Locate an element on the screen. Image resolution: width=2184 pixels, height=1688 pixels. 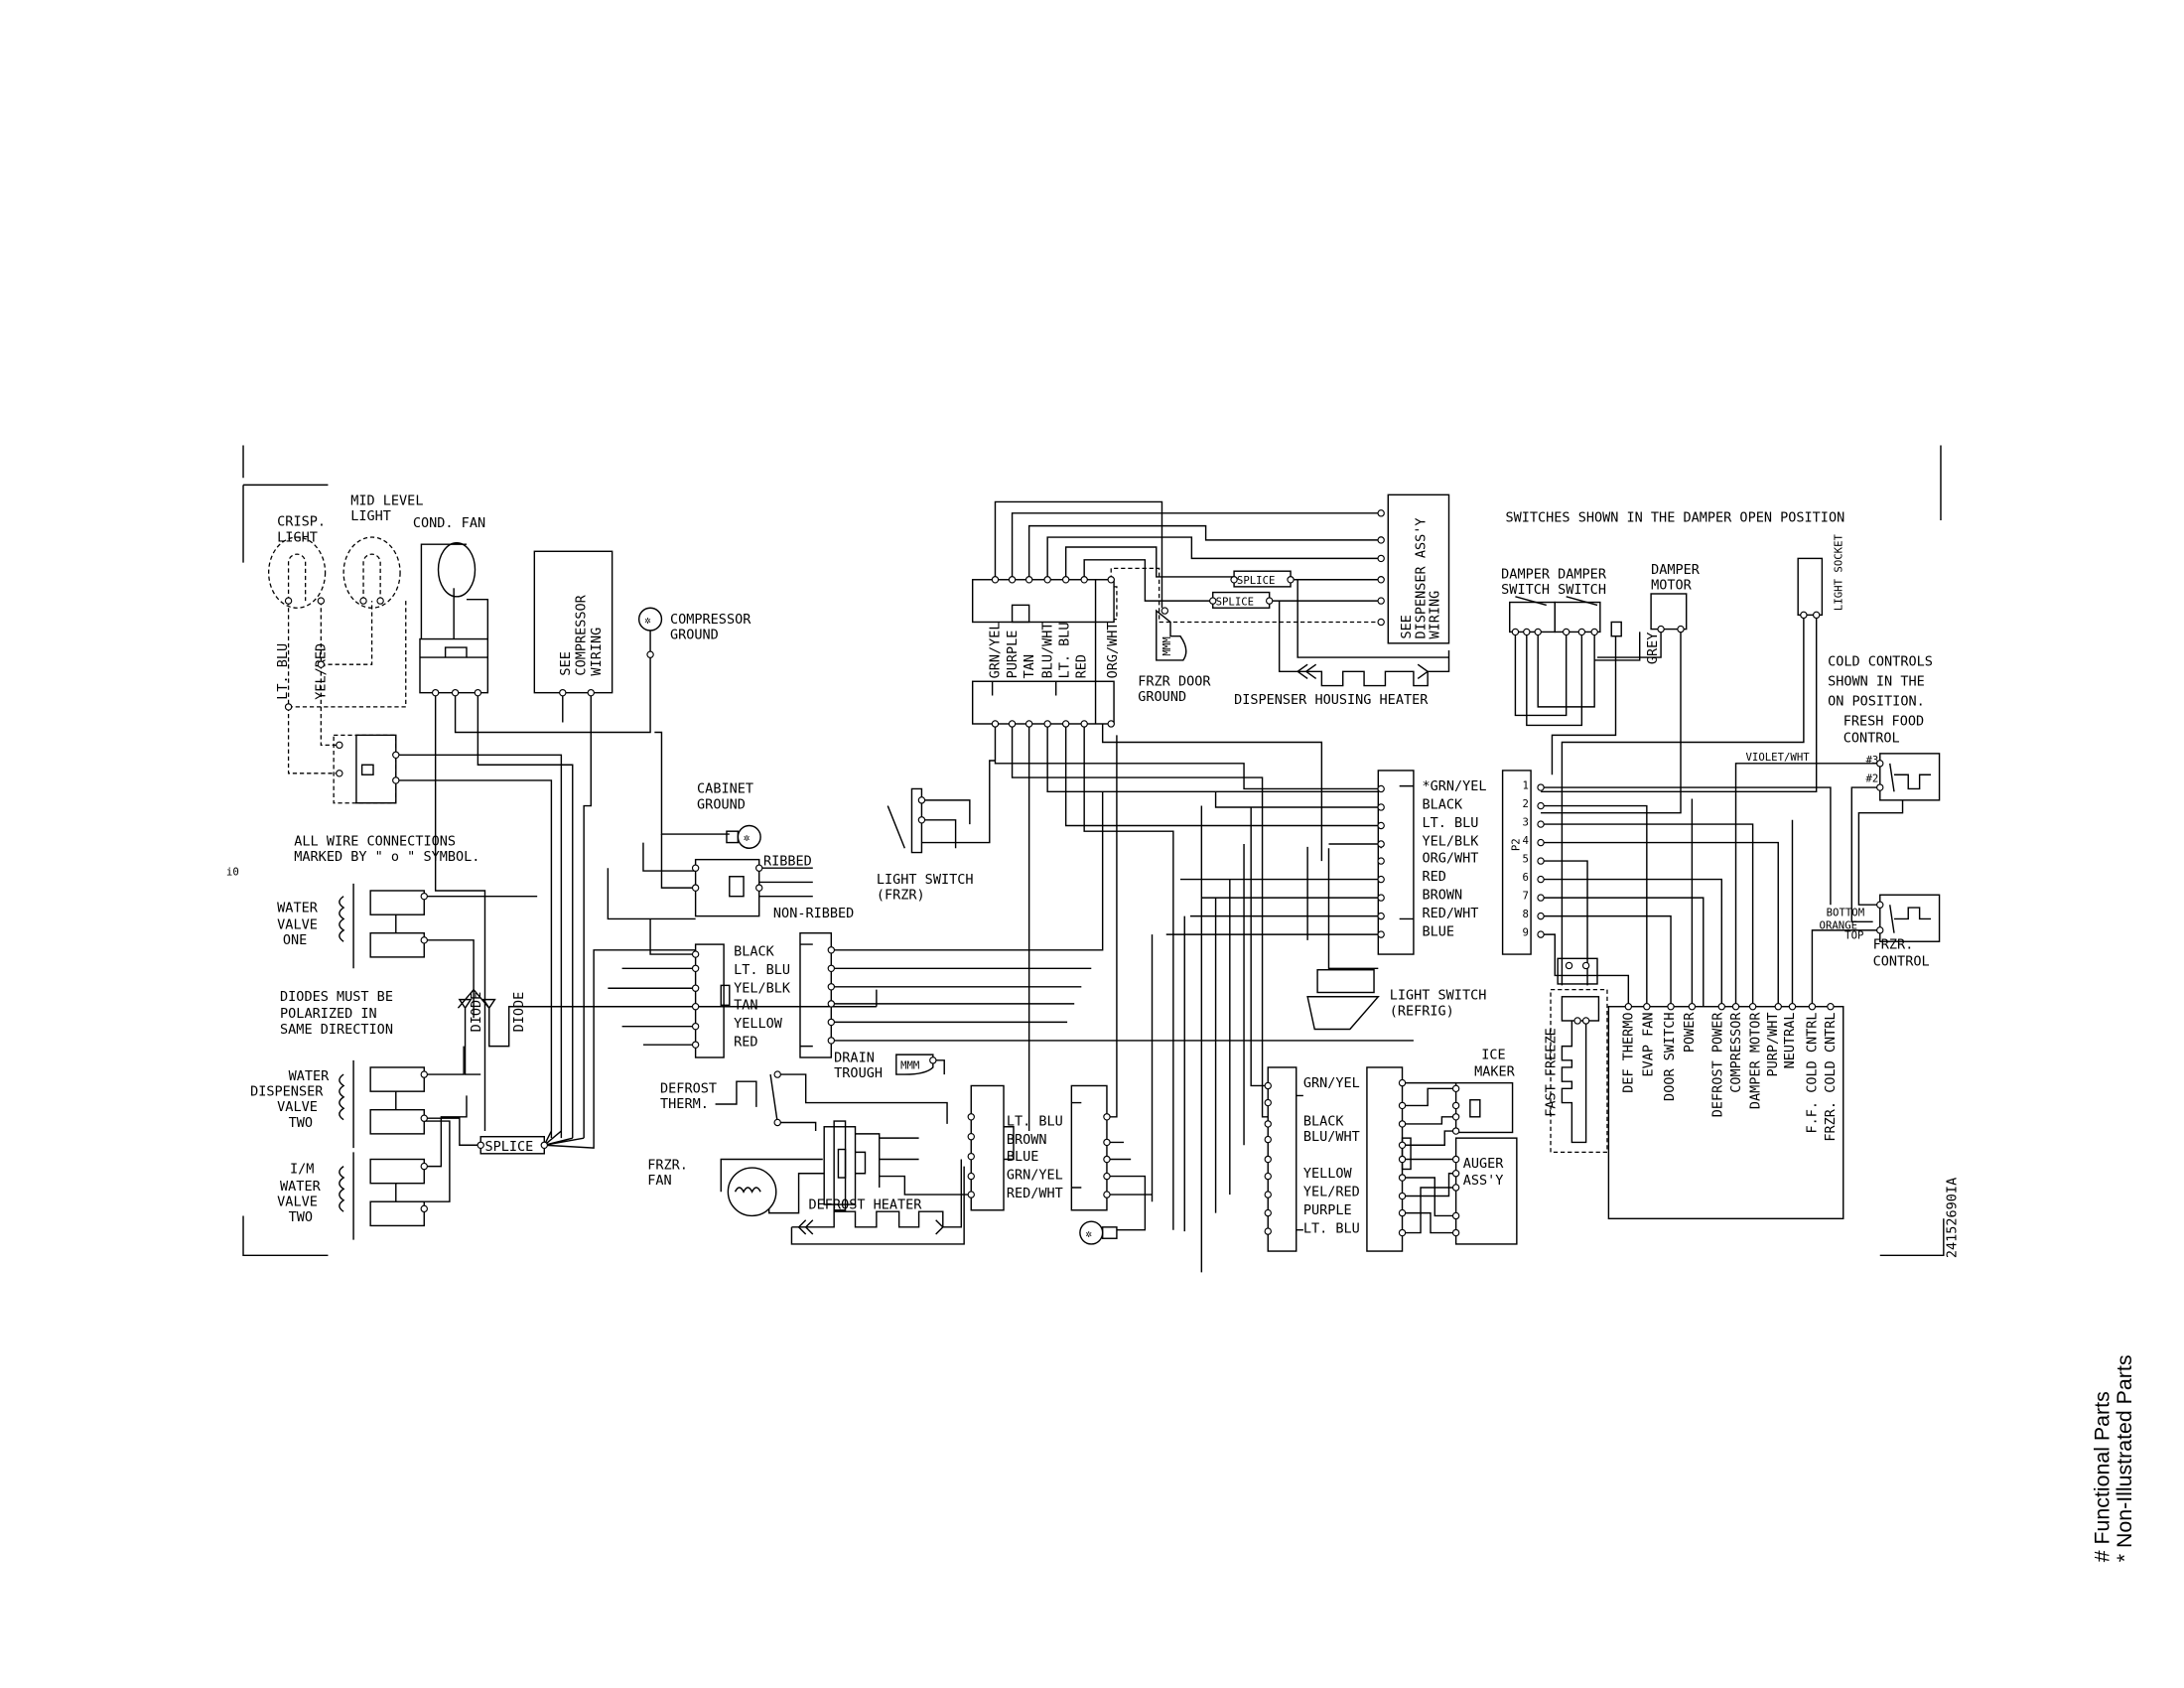
note-connections-2: MARKED BY " o " SYMBOL. is located at coordinates (386, 857).